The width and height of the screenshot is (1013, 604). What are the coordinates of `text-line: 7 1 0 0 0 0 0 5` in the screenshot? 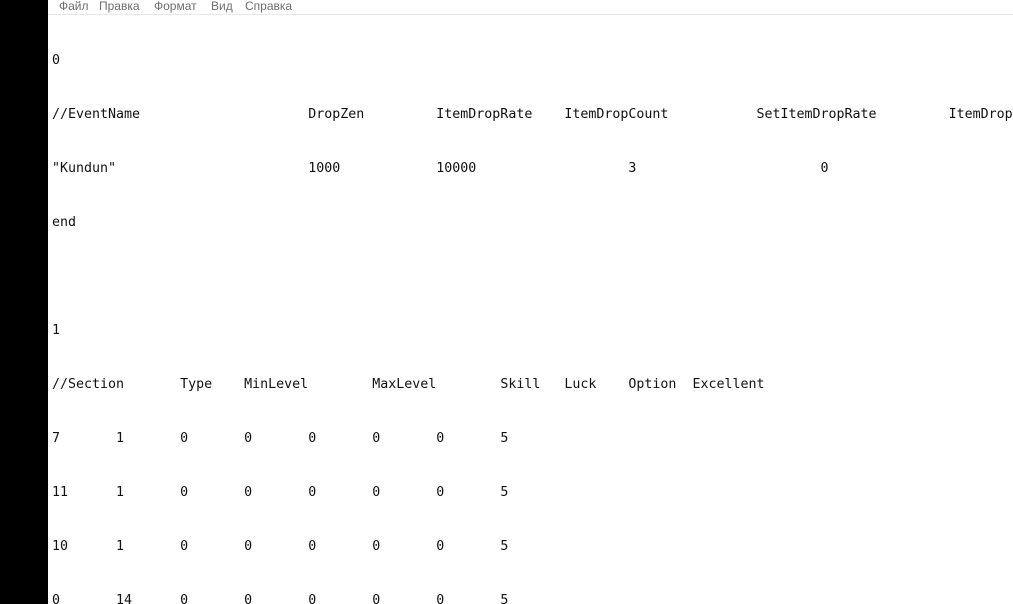 It's located at (280, 438).